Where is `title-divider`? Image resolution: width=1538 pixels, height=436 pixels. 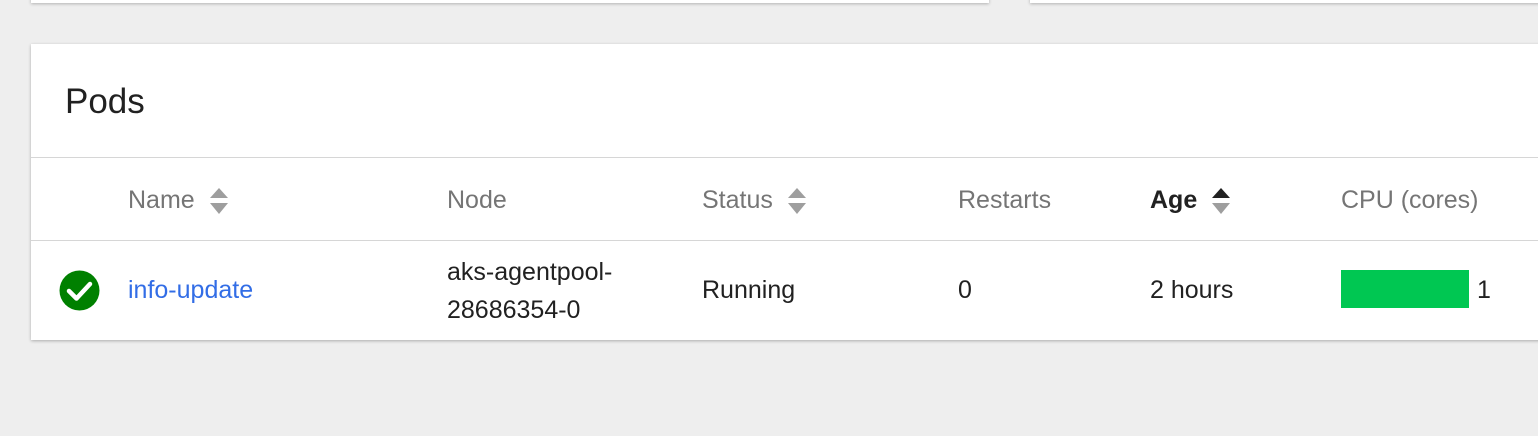
title-divider is located at coordinates (784, 157).